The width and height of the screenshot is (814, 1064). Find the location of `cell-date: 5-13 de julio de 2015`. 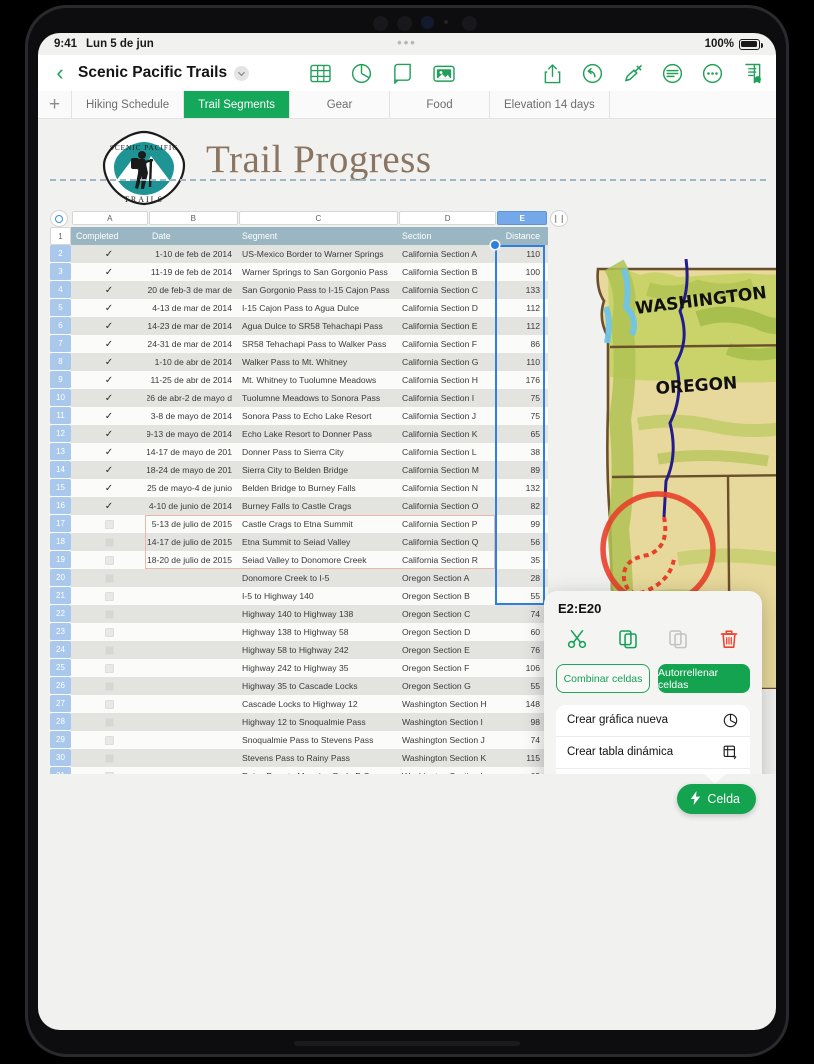

cell-date: 5-13 de julio de 2015 is located at coordinates (192, 524).